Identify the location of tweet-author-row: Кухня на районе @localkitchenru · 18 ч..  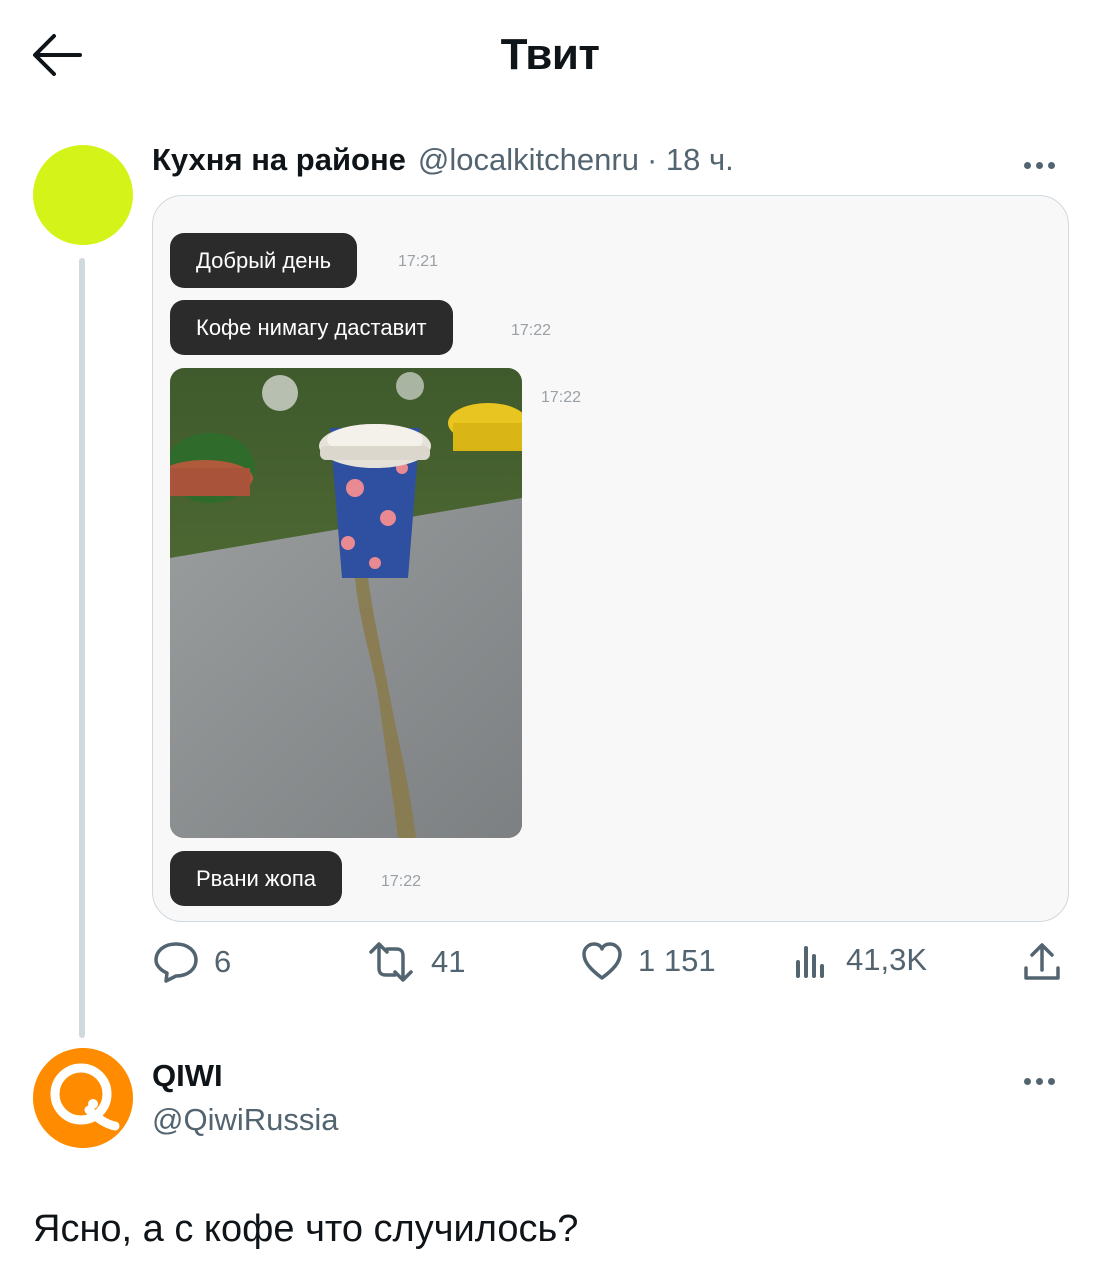
(443, 160).